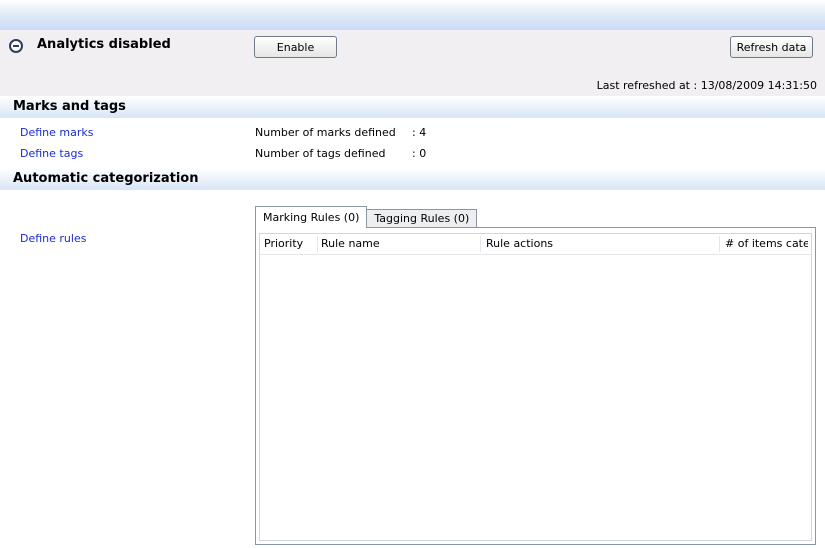  I want to click on enable-button: Enable, so click(295, 47).